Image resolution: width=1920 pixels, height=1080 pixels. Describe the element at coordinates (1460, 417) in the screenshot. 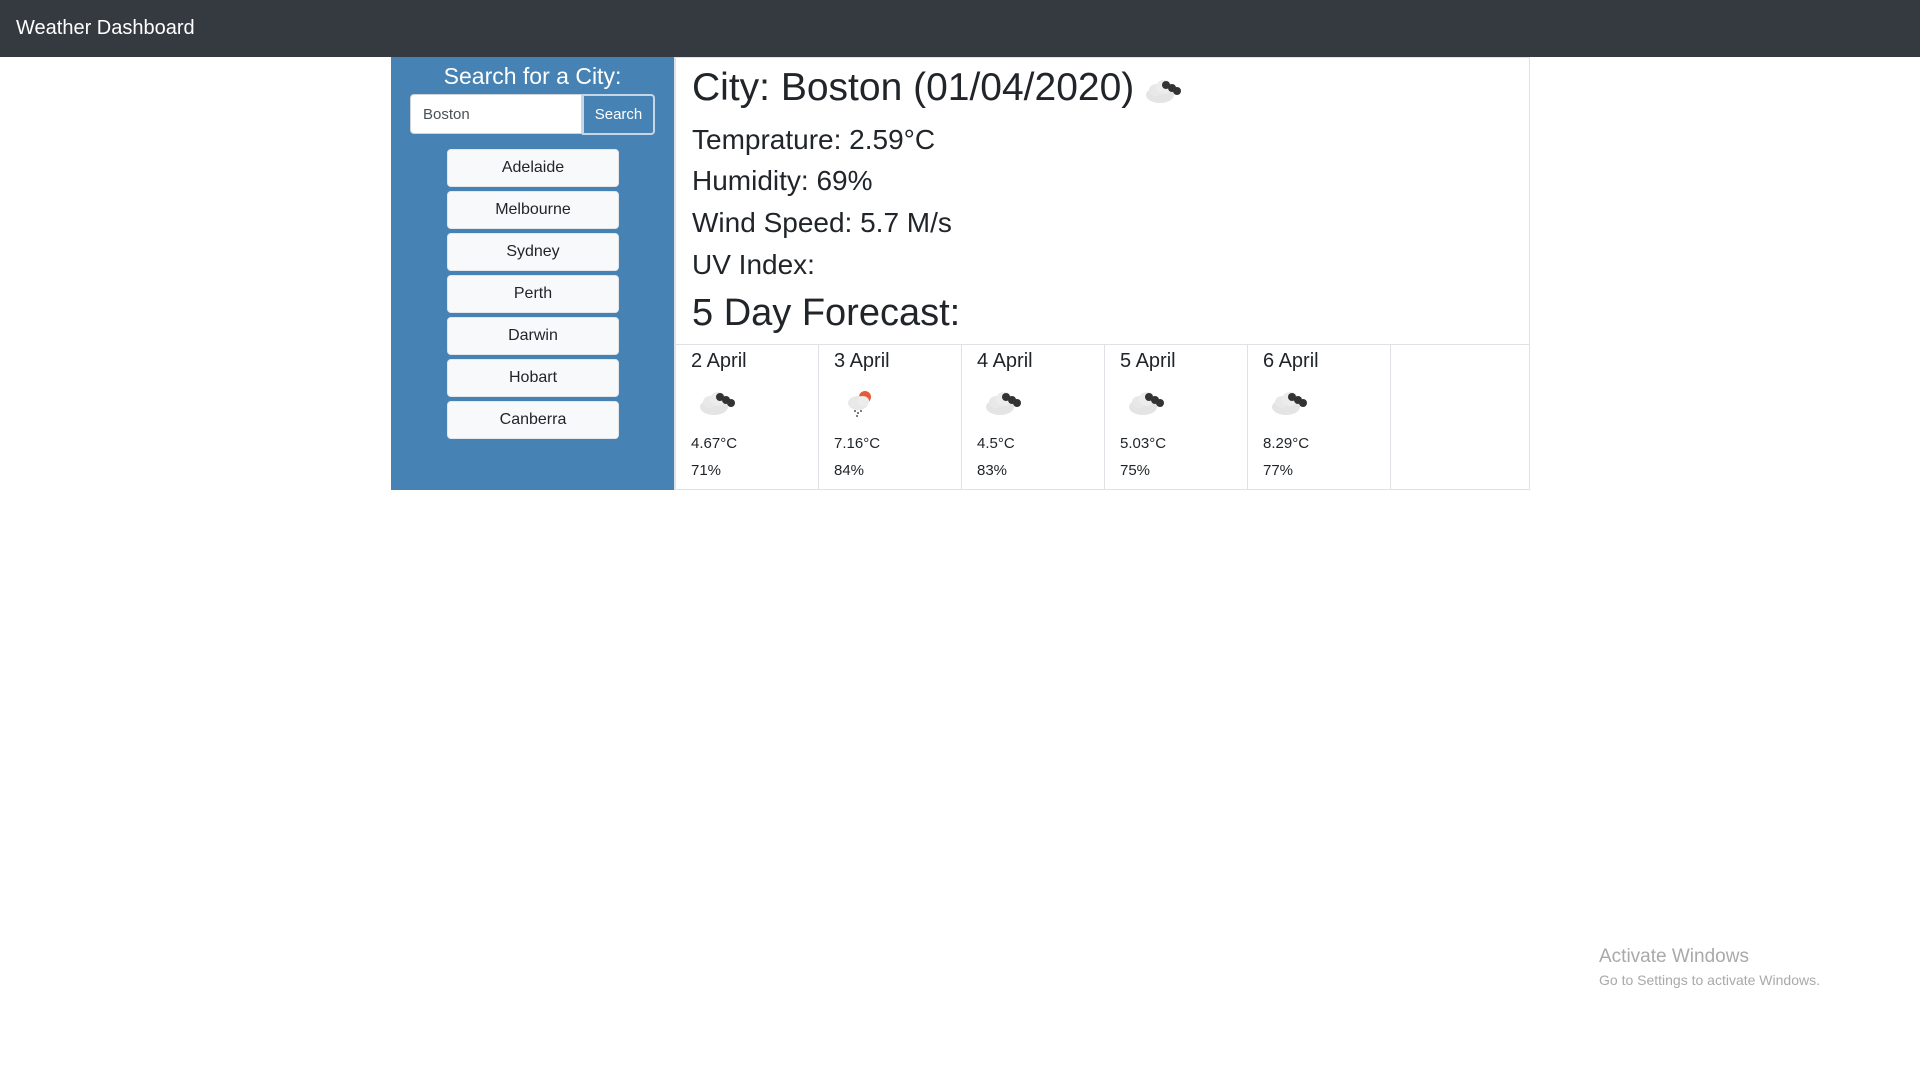

I see `forecast-card-empty` at that location.